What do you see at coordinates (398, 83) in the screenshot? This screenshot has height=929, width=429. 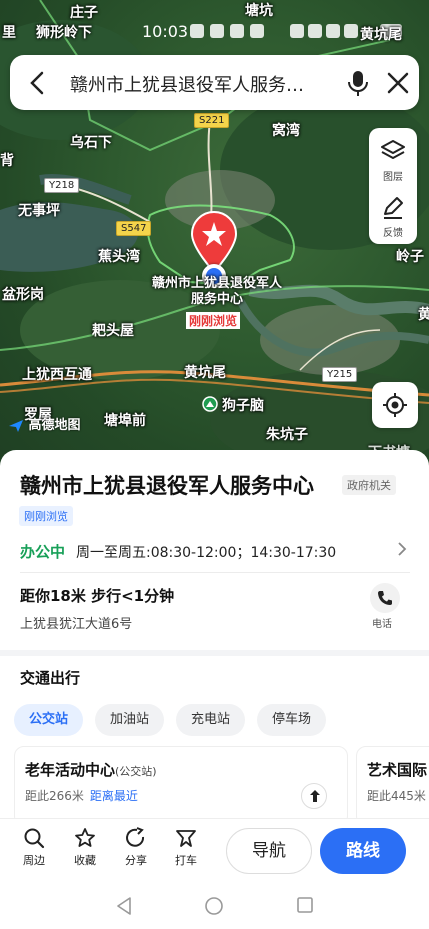 I see `close-icon` at bounding box center [398, 83].